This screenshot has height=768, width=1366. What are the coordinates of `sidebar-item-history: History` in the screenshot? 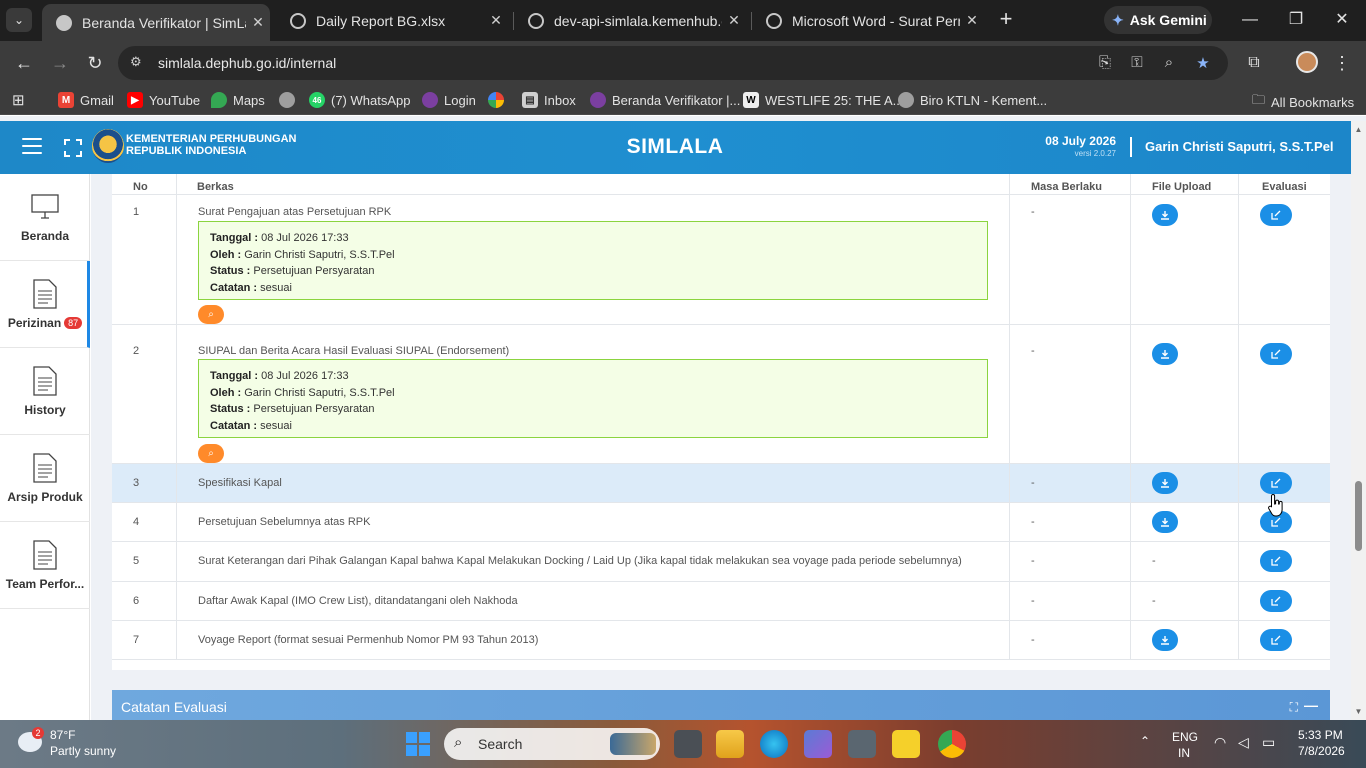 It's located at (45, 391).